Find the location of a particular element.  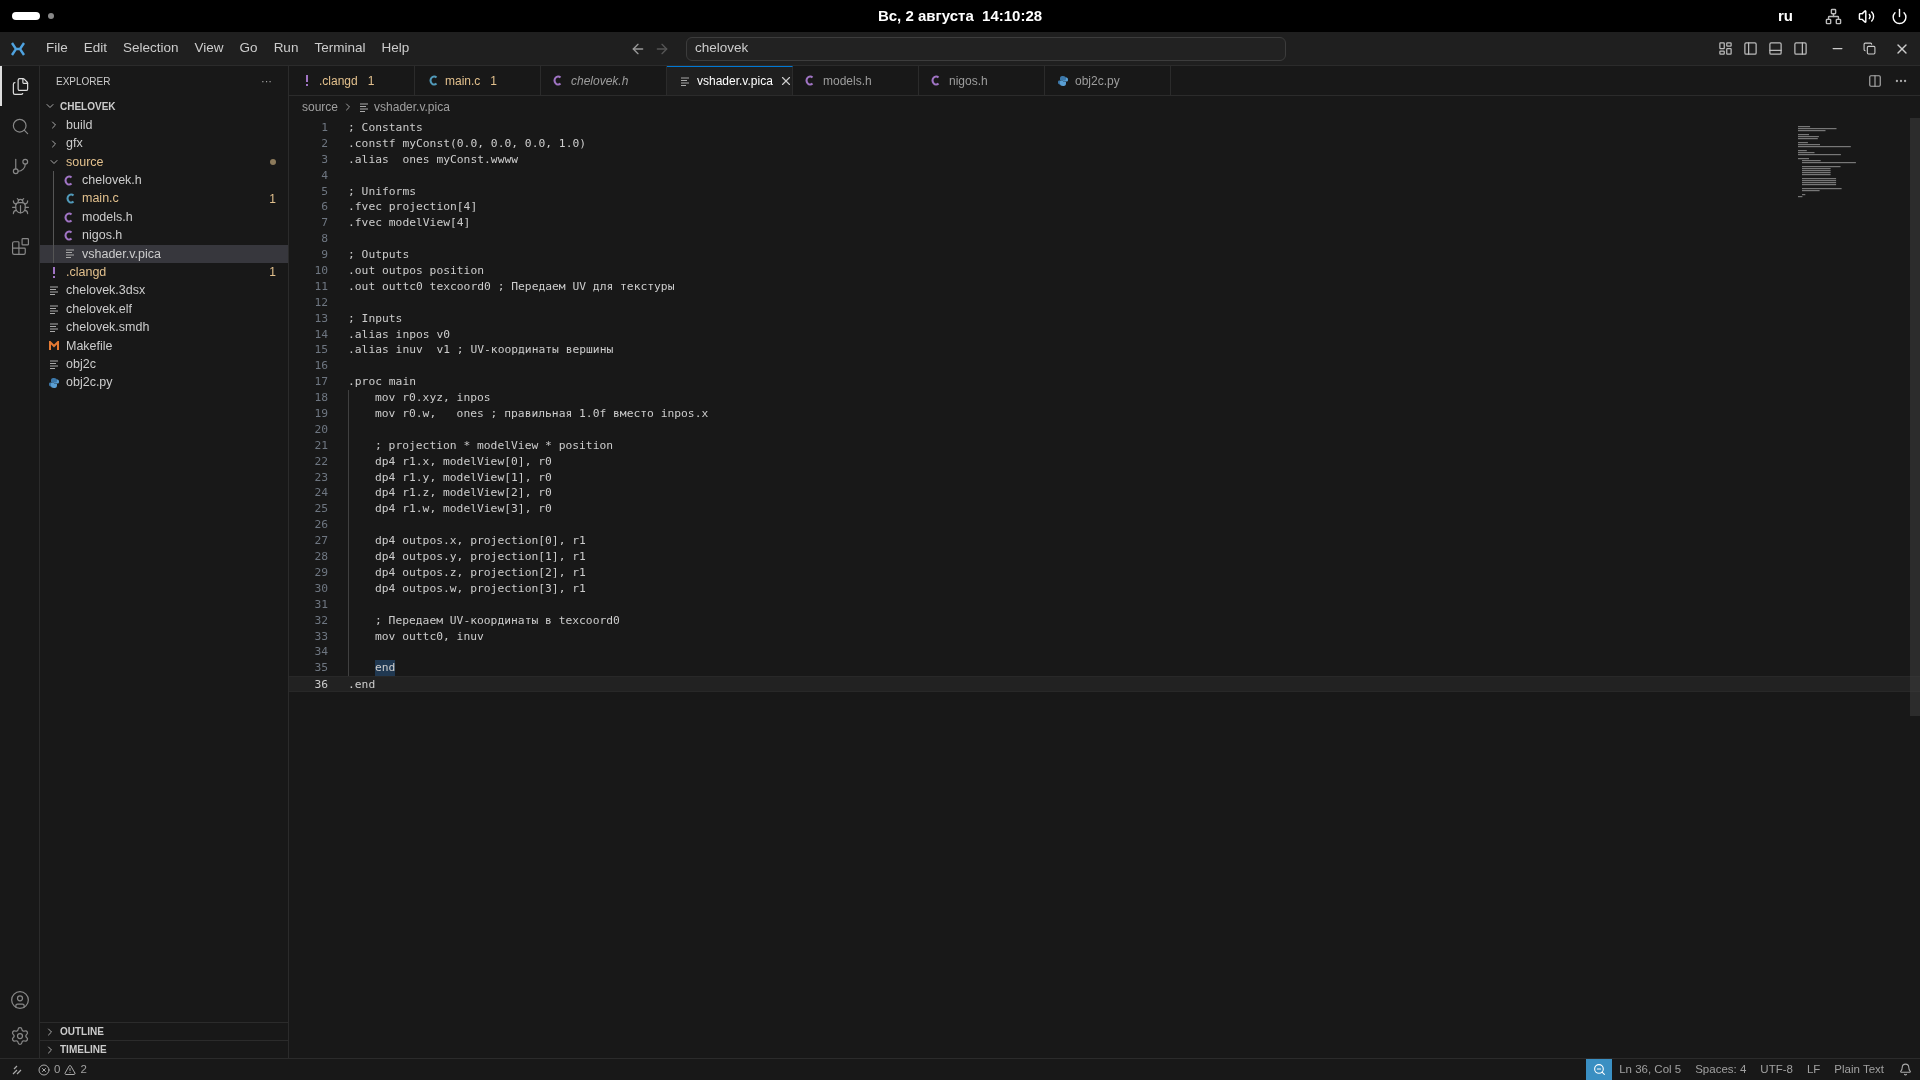

file-tree-item: main.c 1 is located at coordinates (164, 198).